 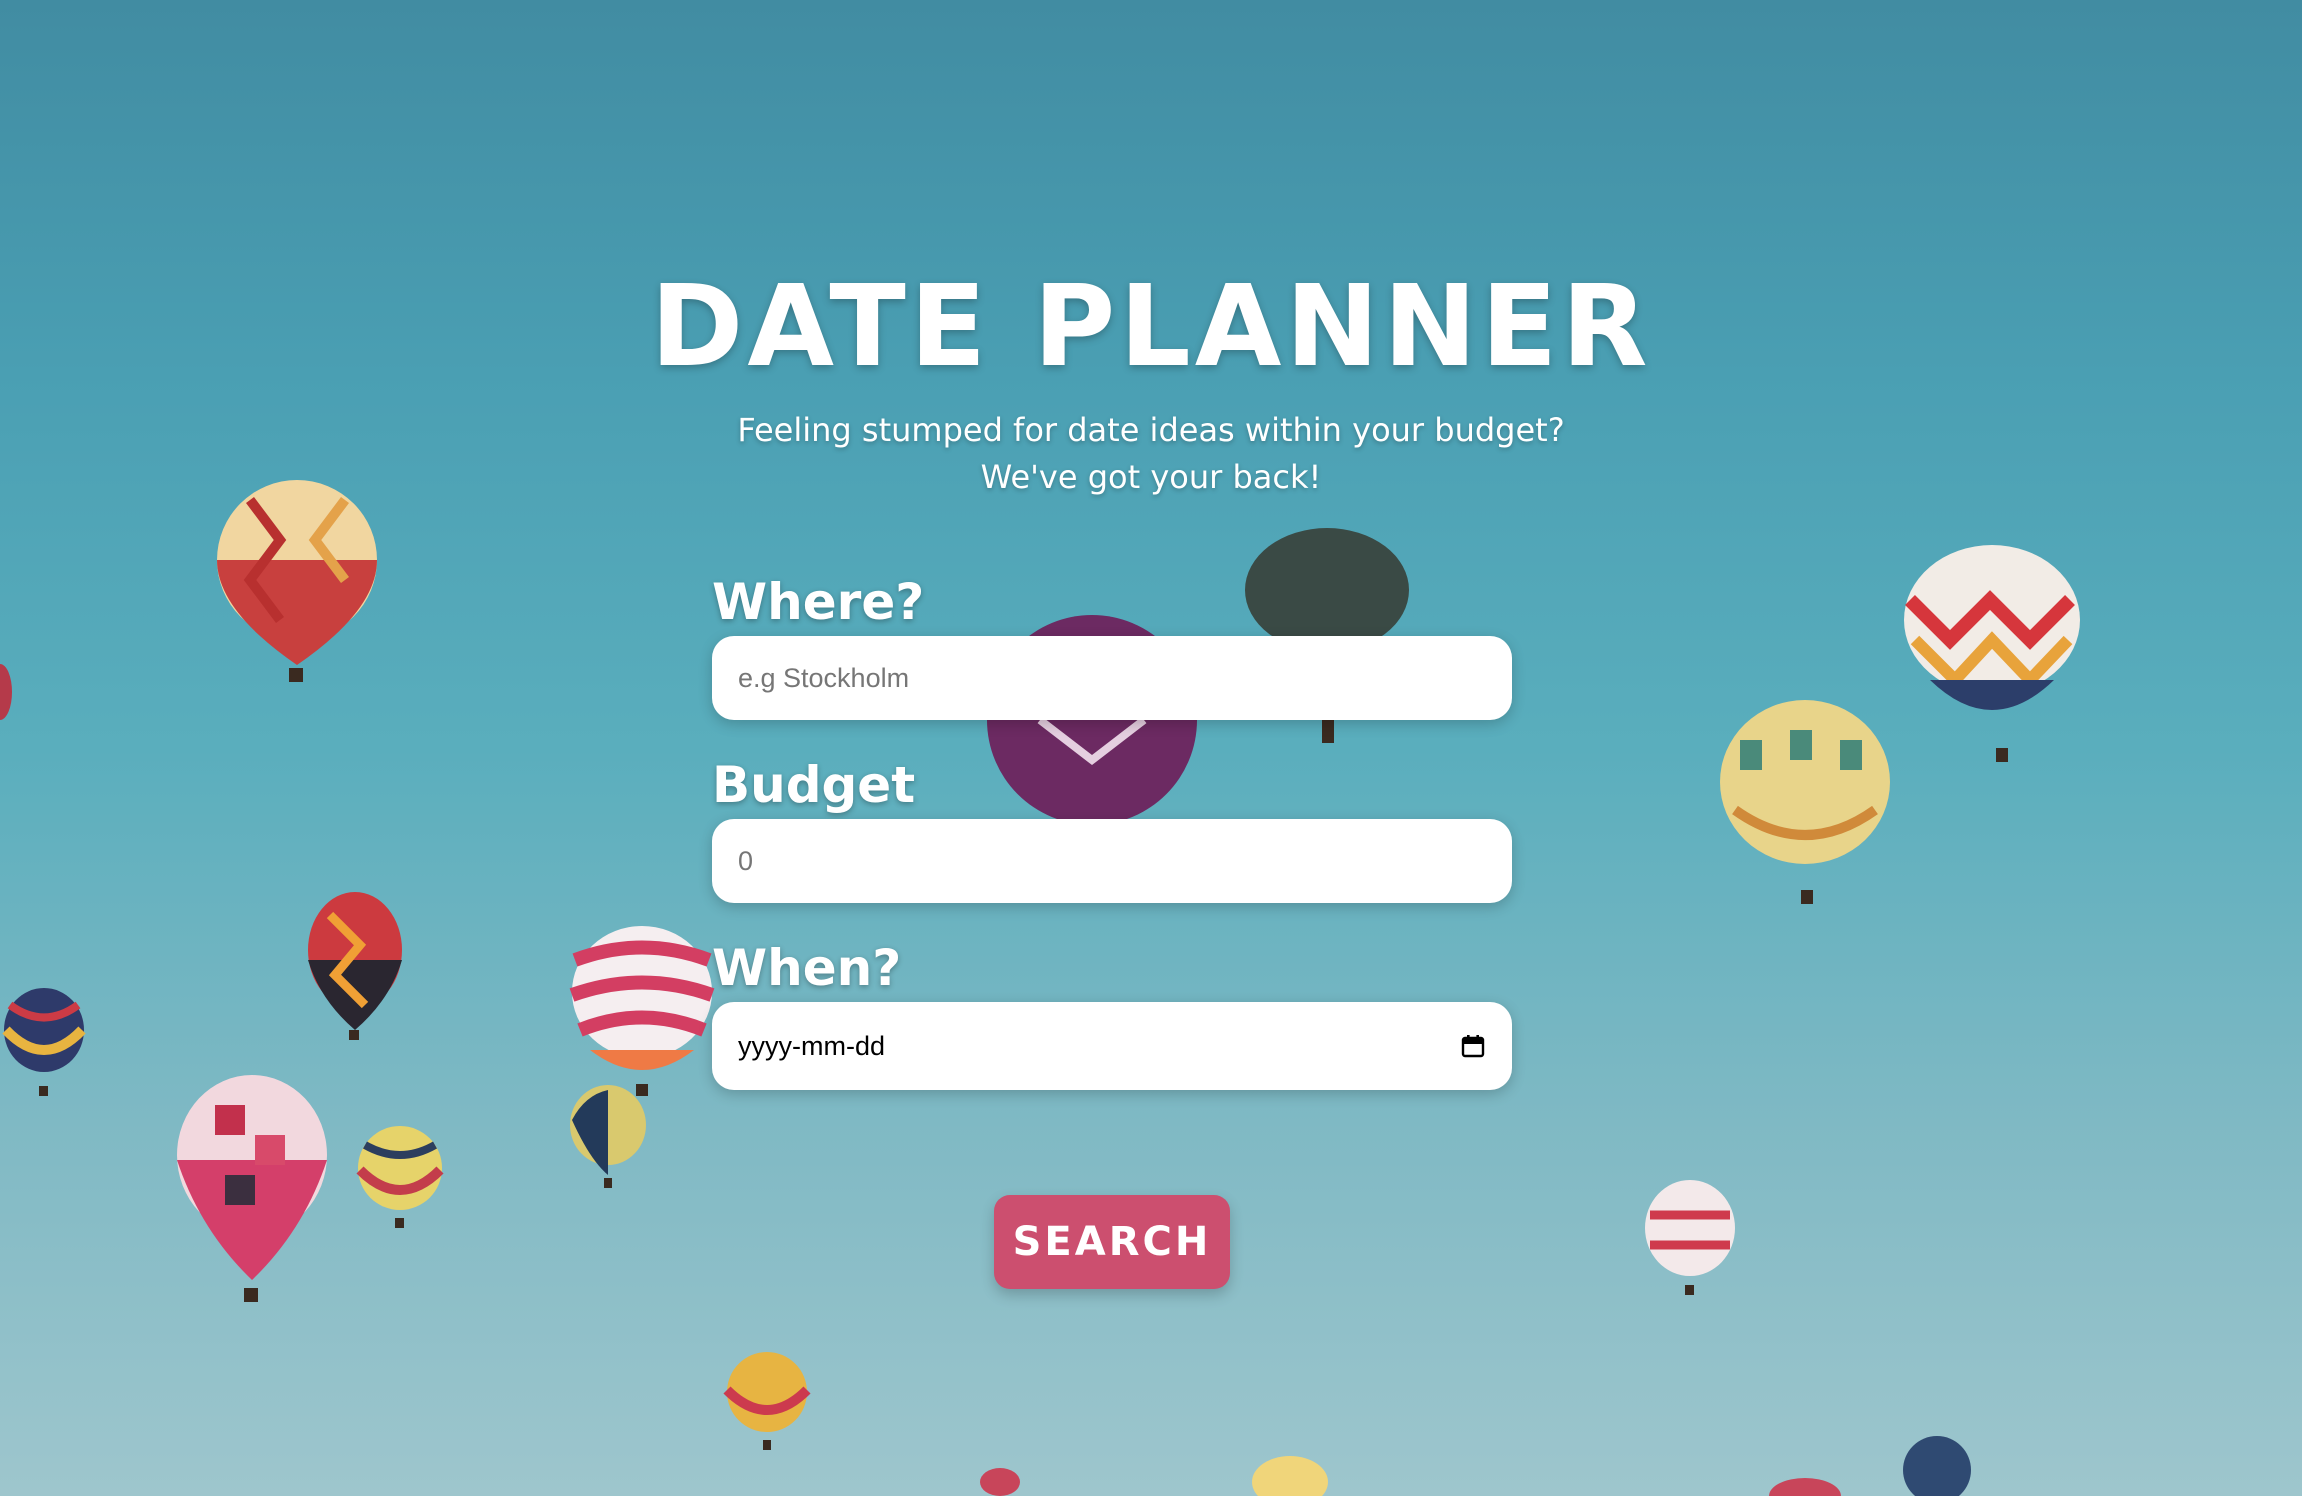 What do you see at coordinates (818, 602) in the screenshot?
I see `where-label: Where?` at bounding box center [818, 602].